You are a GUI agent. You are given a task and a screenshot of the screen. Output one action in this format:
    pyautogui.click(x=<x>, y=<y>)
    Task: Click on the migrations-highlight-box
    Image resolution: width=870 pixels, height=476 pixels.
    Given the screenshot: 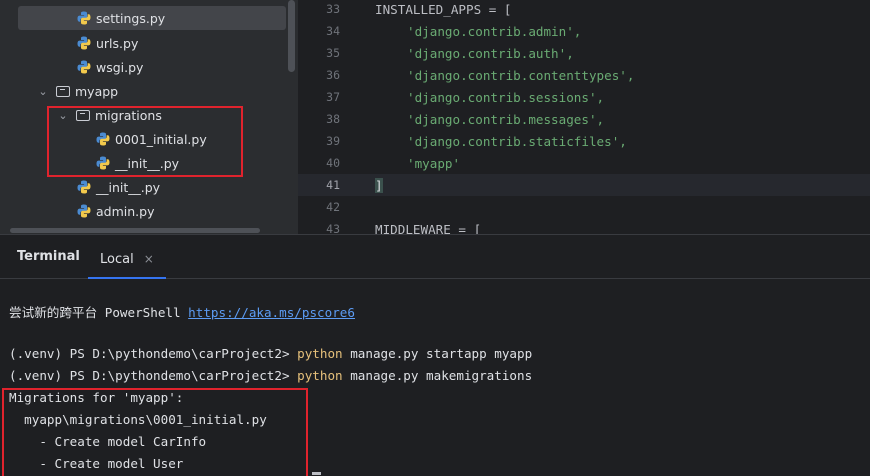 What is the action you would take?
    pyautogui.click(x=145, y=141)
    